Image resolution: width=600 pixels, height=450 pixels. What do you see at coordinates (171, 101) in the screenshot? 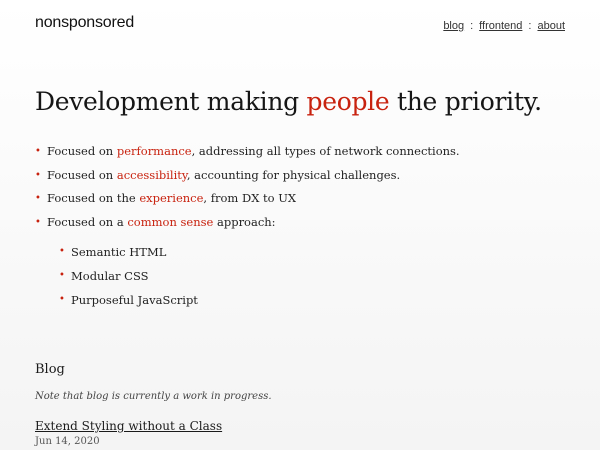
I see `hero-text-before: Development making` at bounding box center [171, 101].